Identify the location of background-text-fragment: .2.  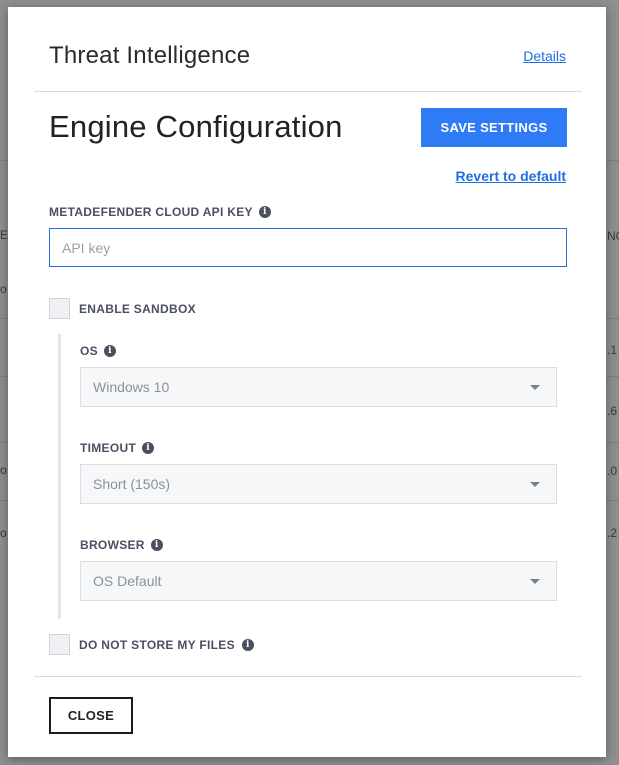
(612, 533).